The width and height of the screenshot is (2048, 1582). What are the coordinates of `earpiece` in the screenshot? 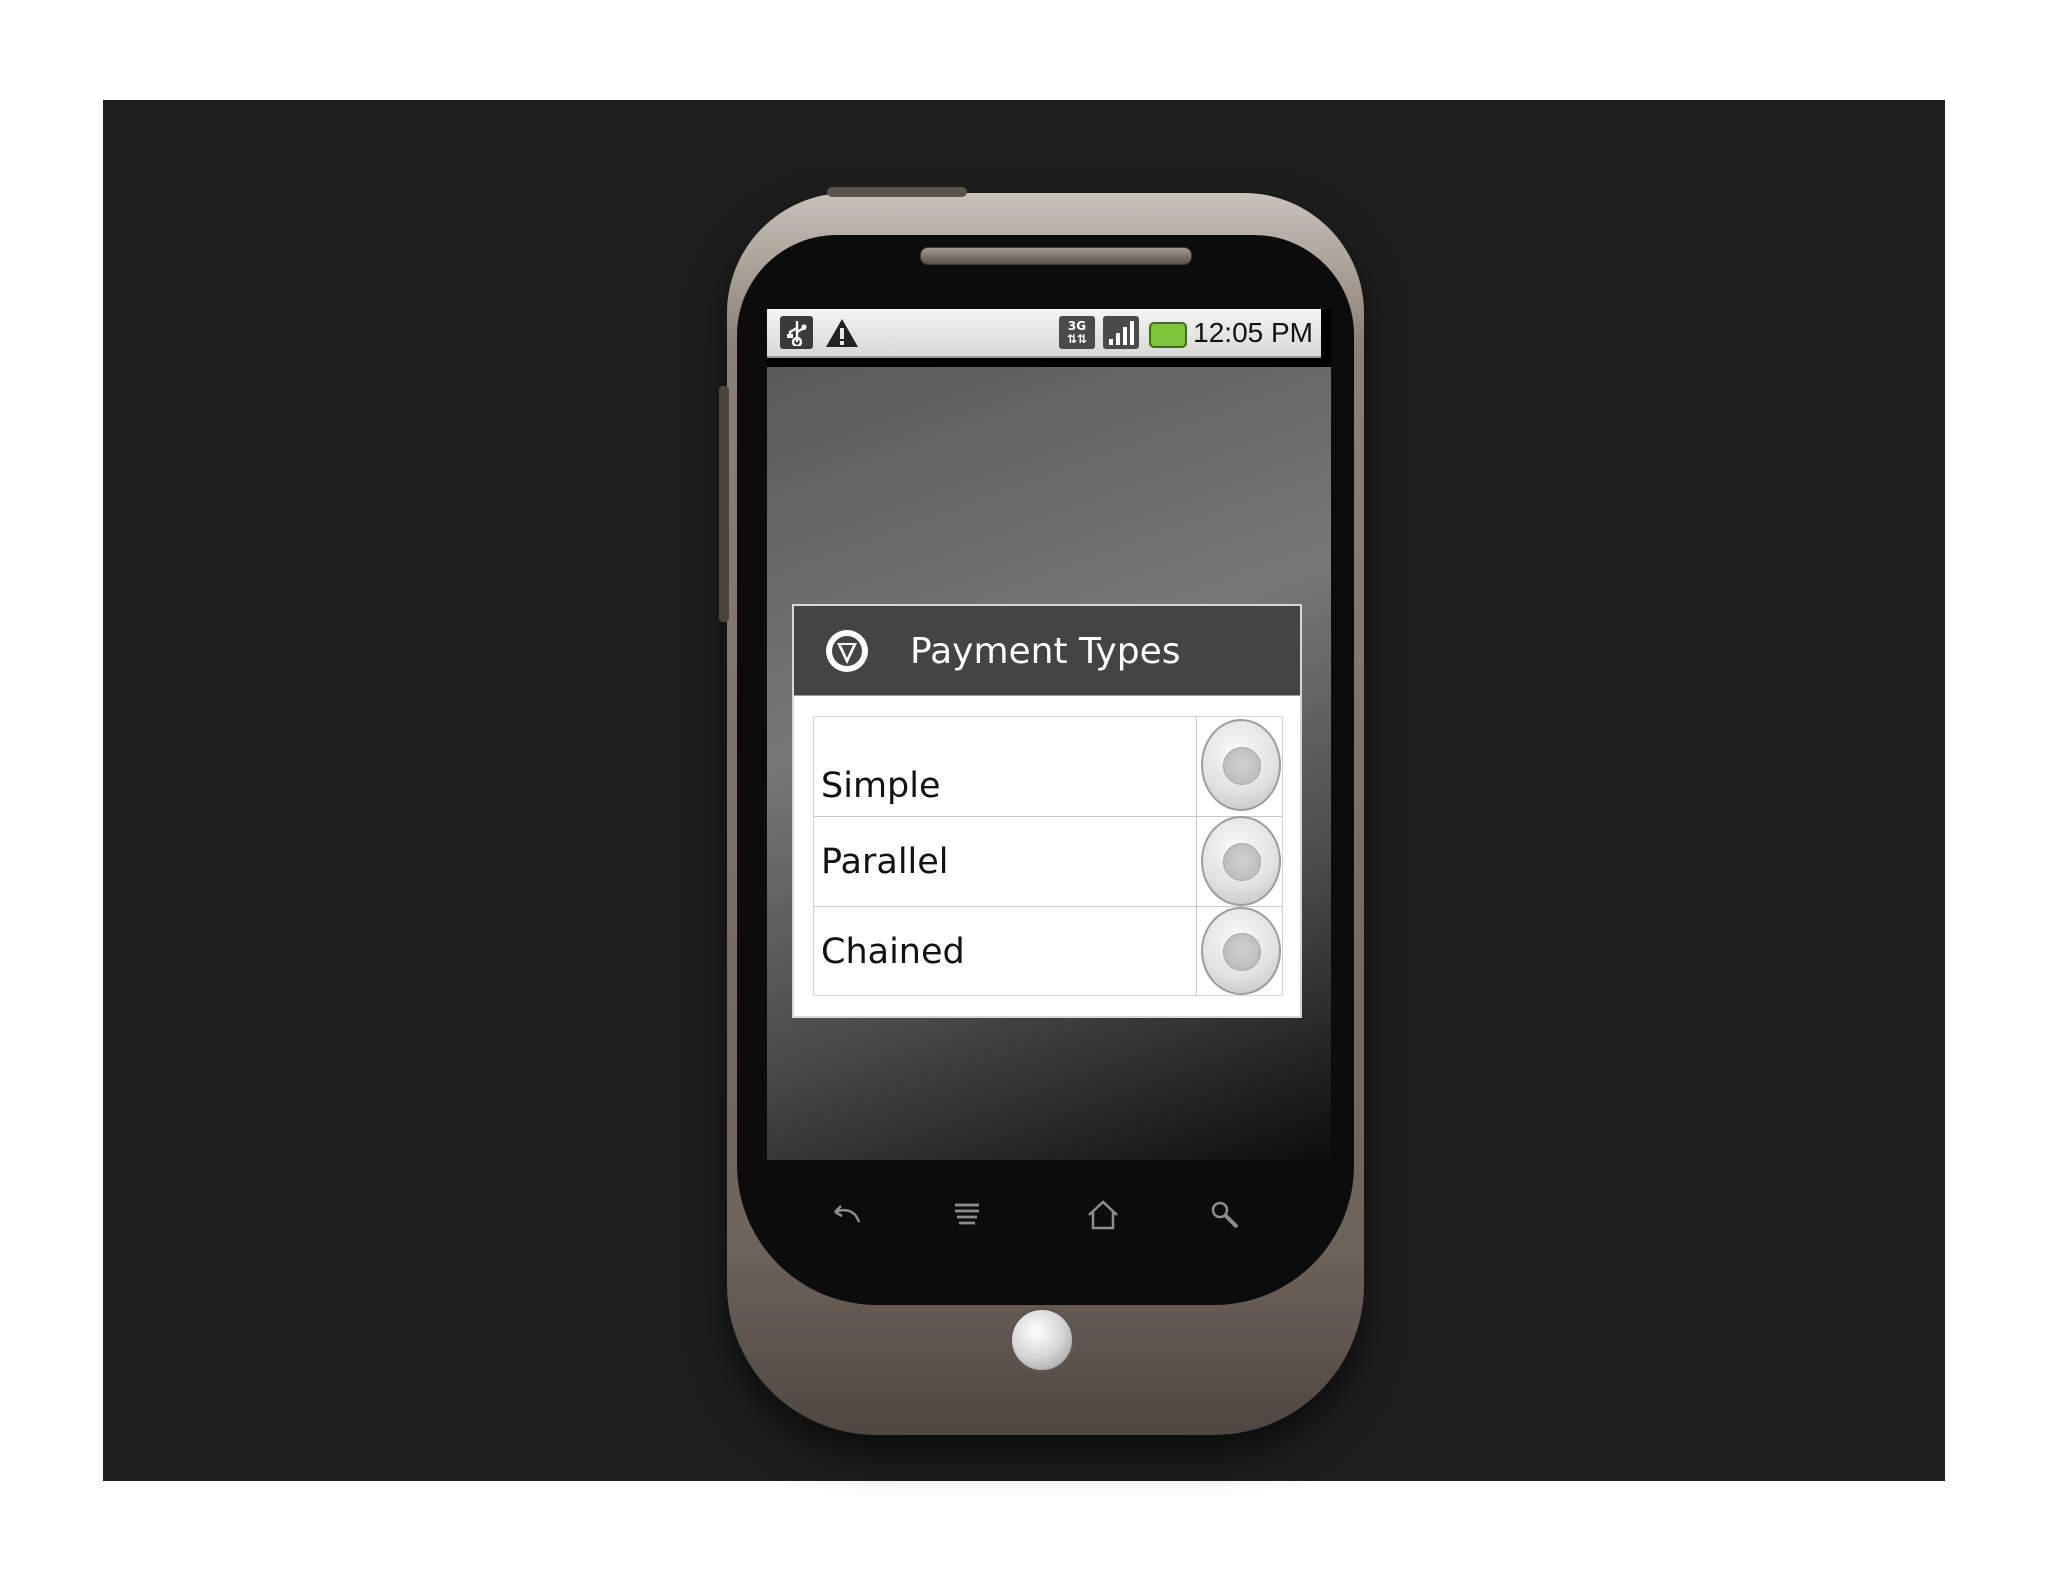 It's located at (1056, 256).